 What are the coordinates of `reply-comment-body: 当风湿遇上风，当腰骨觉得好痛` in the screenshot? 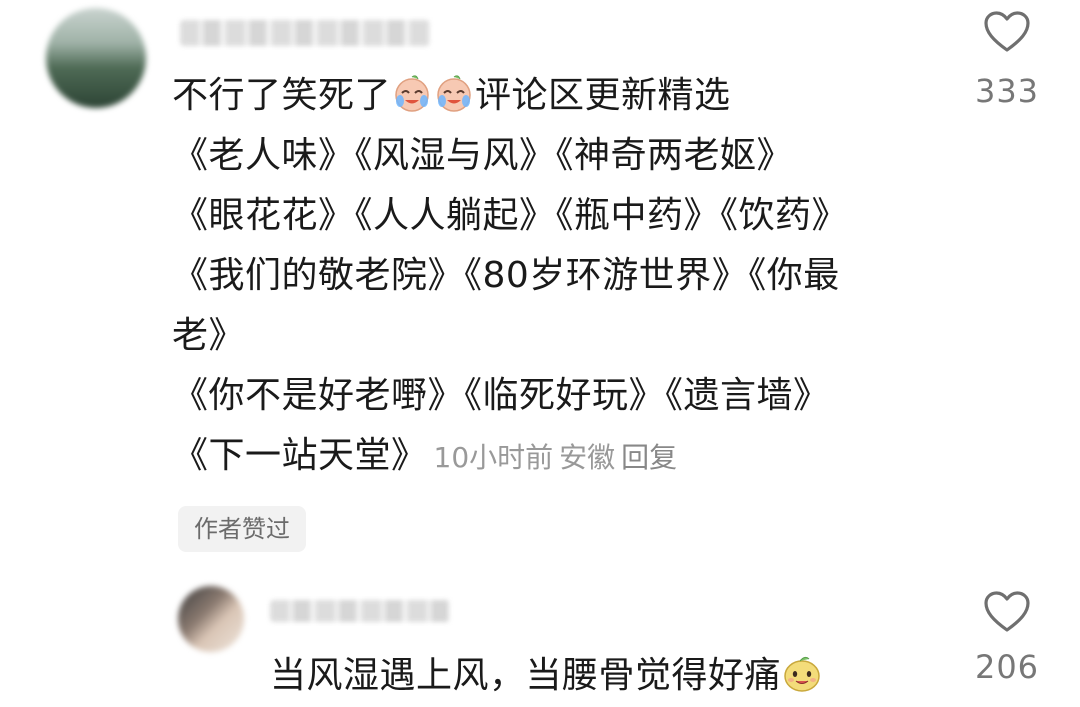 It's located at (546, 676).